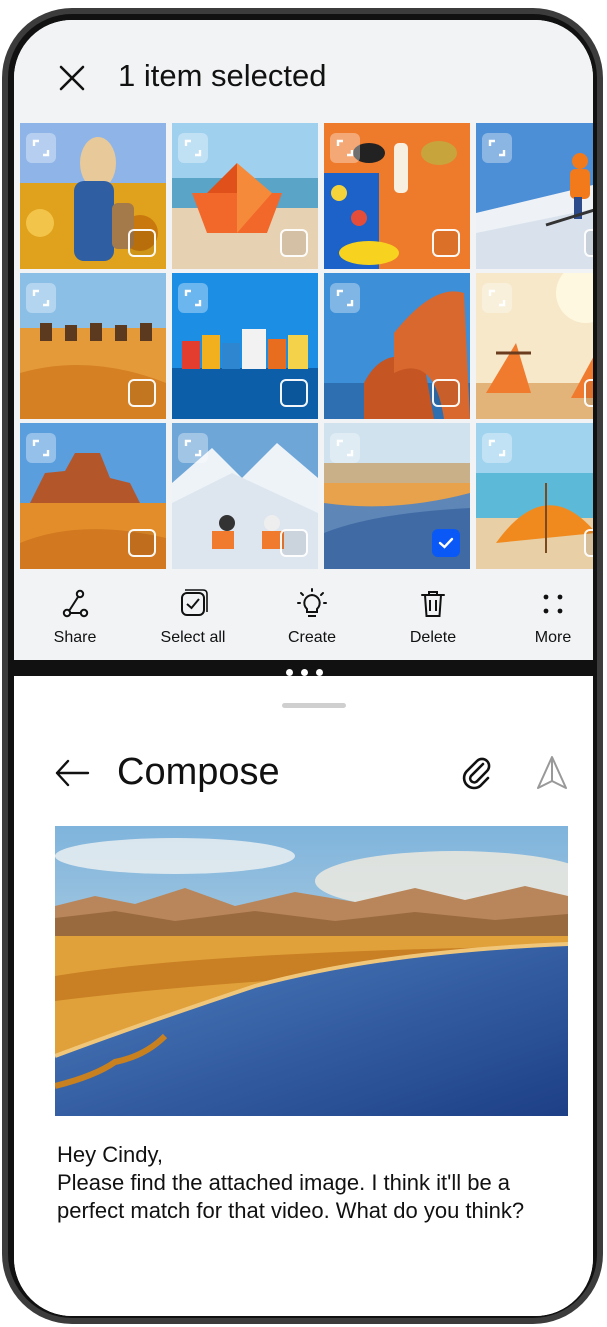 The image size is (607, 1327). I want to click on toolbar-label: Share, so click(75, 637).